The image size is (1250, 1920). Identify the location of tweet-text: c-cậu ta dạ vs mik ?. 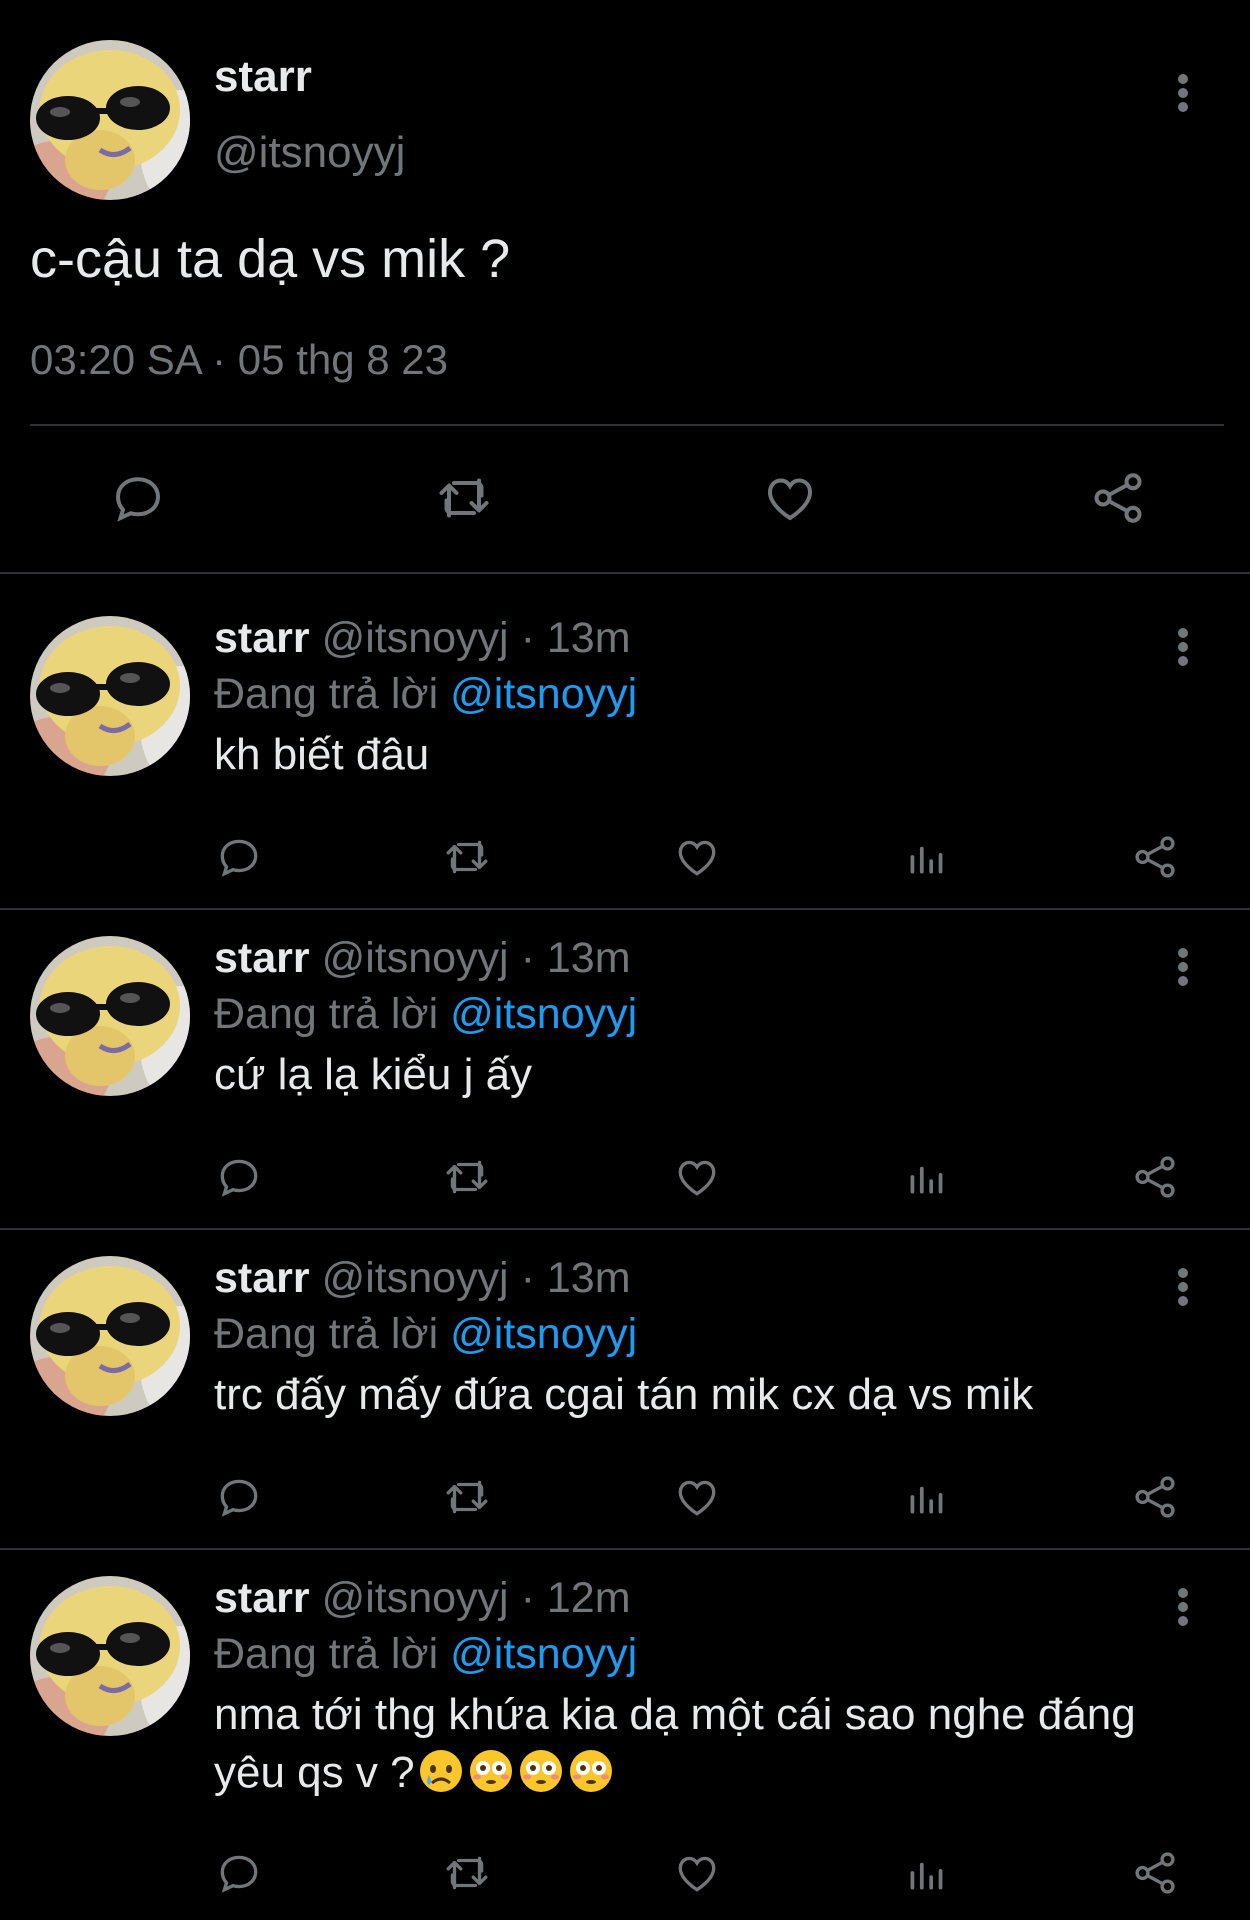
(270, 259).